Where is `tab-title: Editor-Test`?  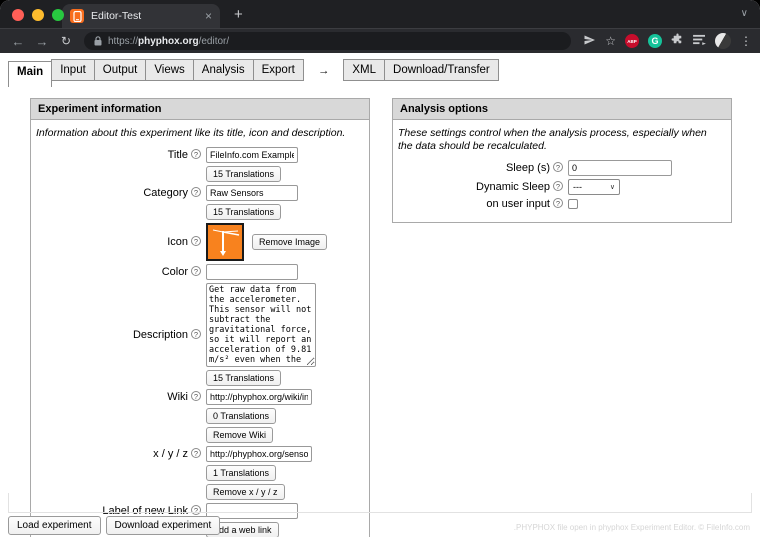
tab-title: Editor-Test is located at coordinates (116, 16).